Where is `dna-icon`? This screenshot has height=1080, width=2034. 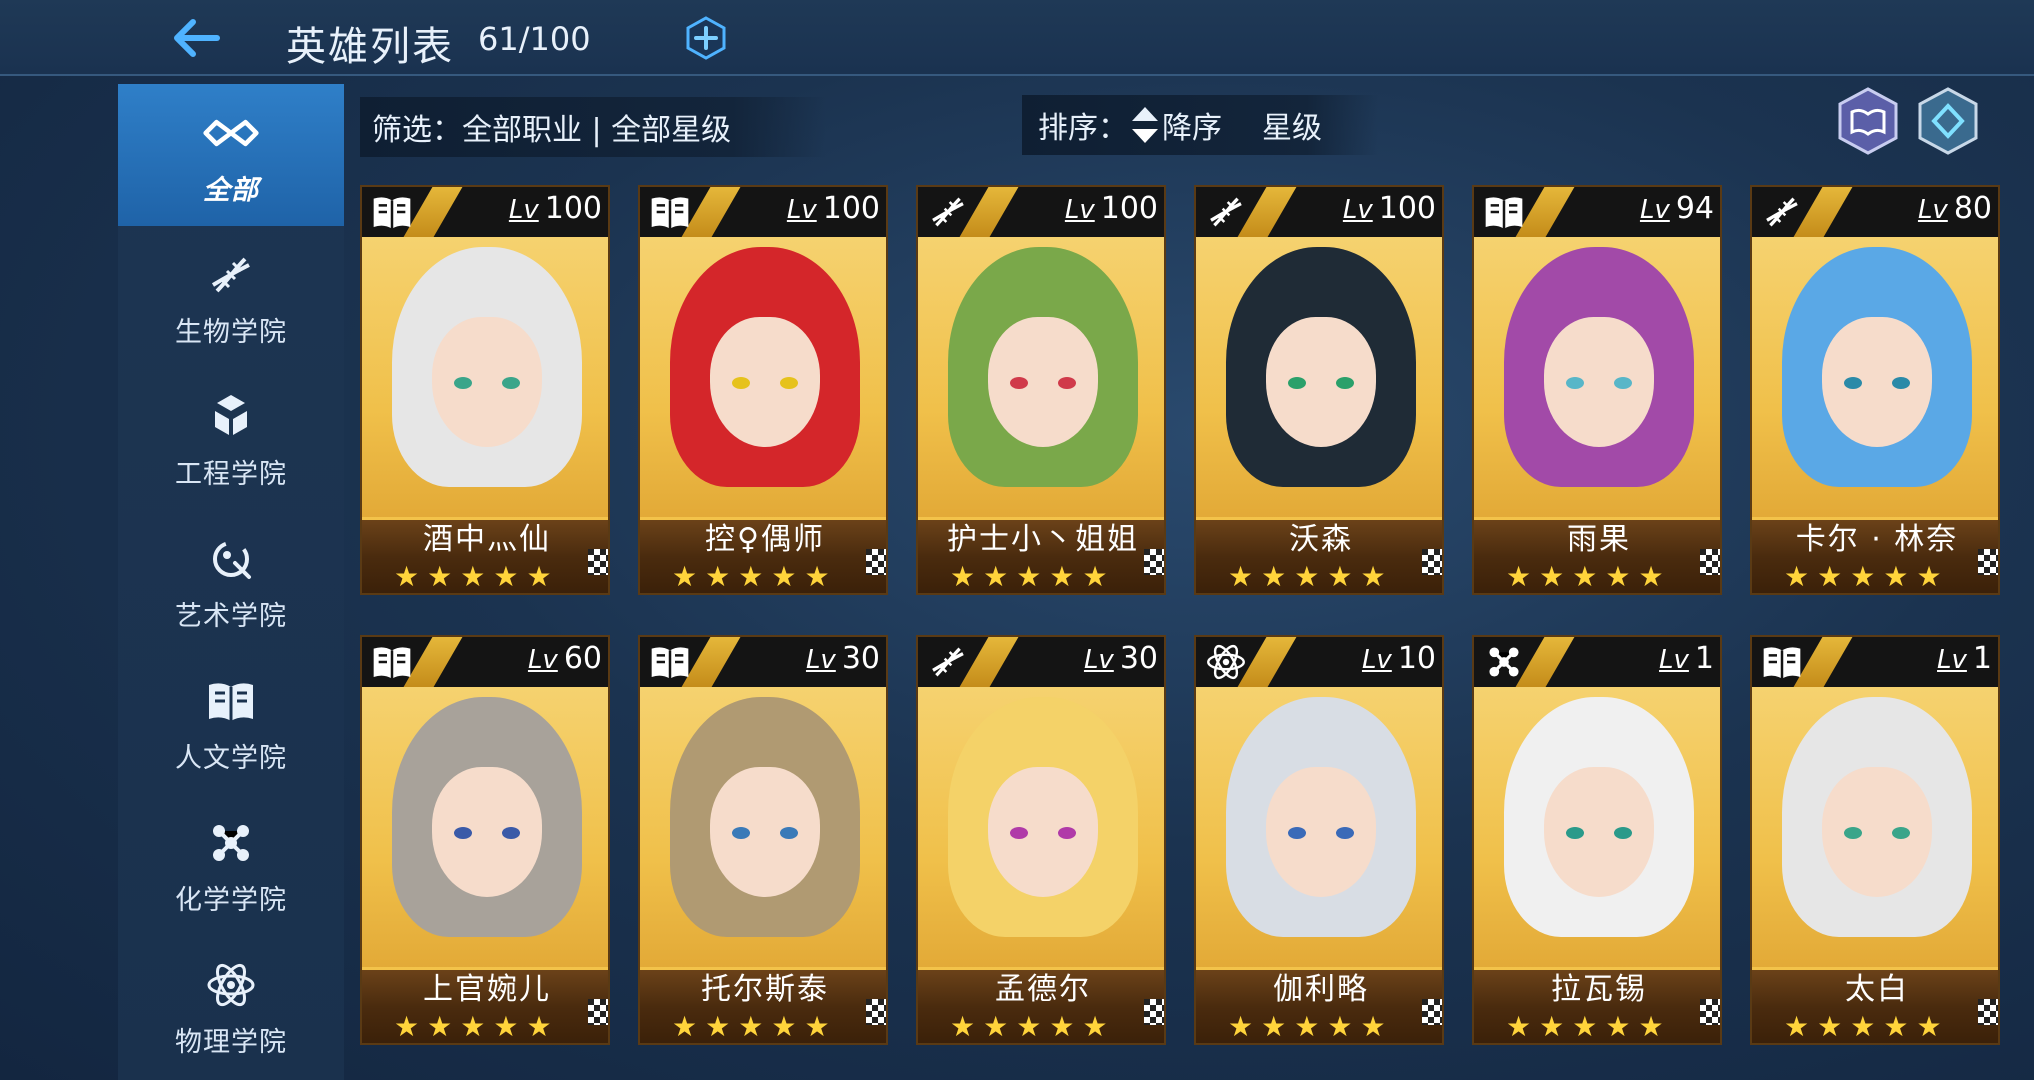 dna-icon is located at coordinates (231, 275).